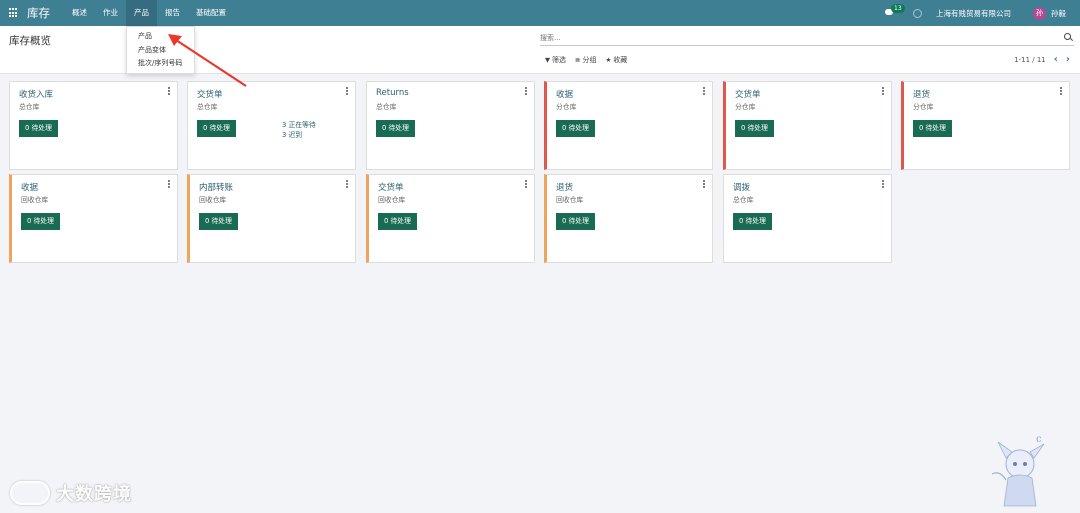 The width and height of the screenshot is (1080, 513). I want to click on filter-button: ▼ 筛选, so click(555, 60).